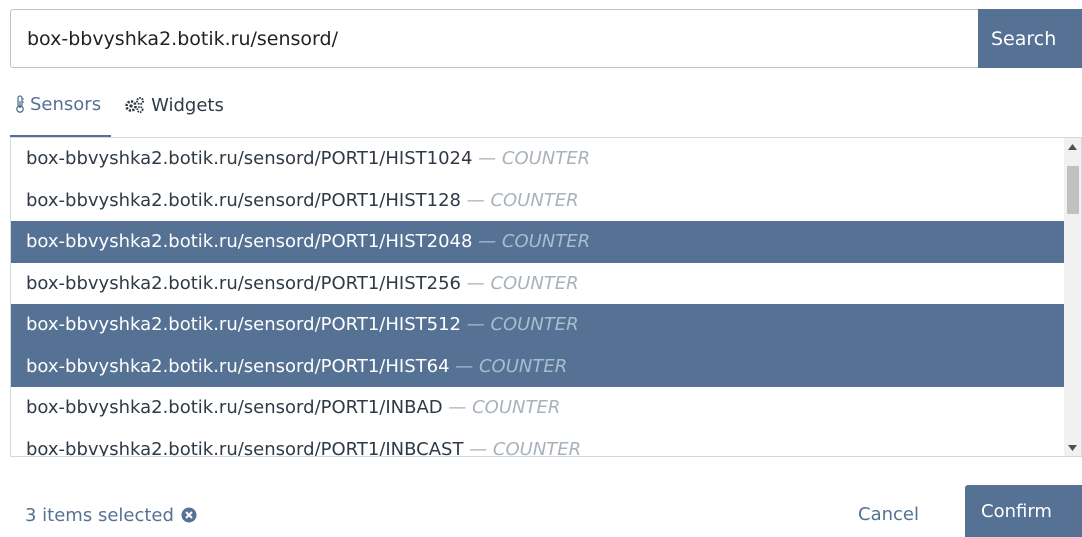 The height and width of the screenshot is (537, 1082). I want to click on search-button: Search, so click(1030, 38).